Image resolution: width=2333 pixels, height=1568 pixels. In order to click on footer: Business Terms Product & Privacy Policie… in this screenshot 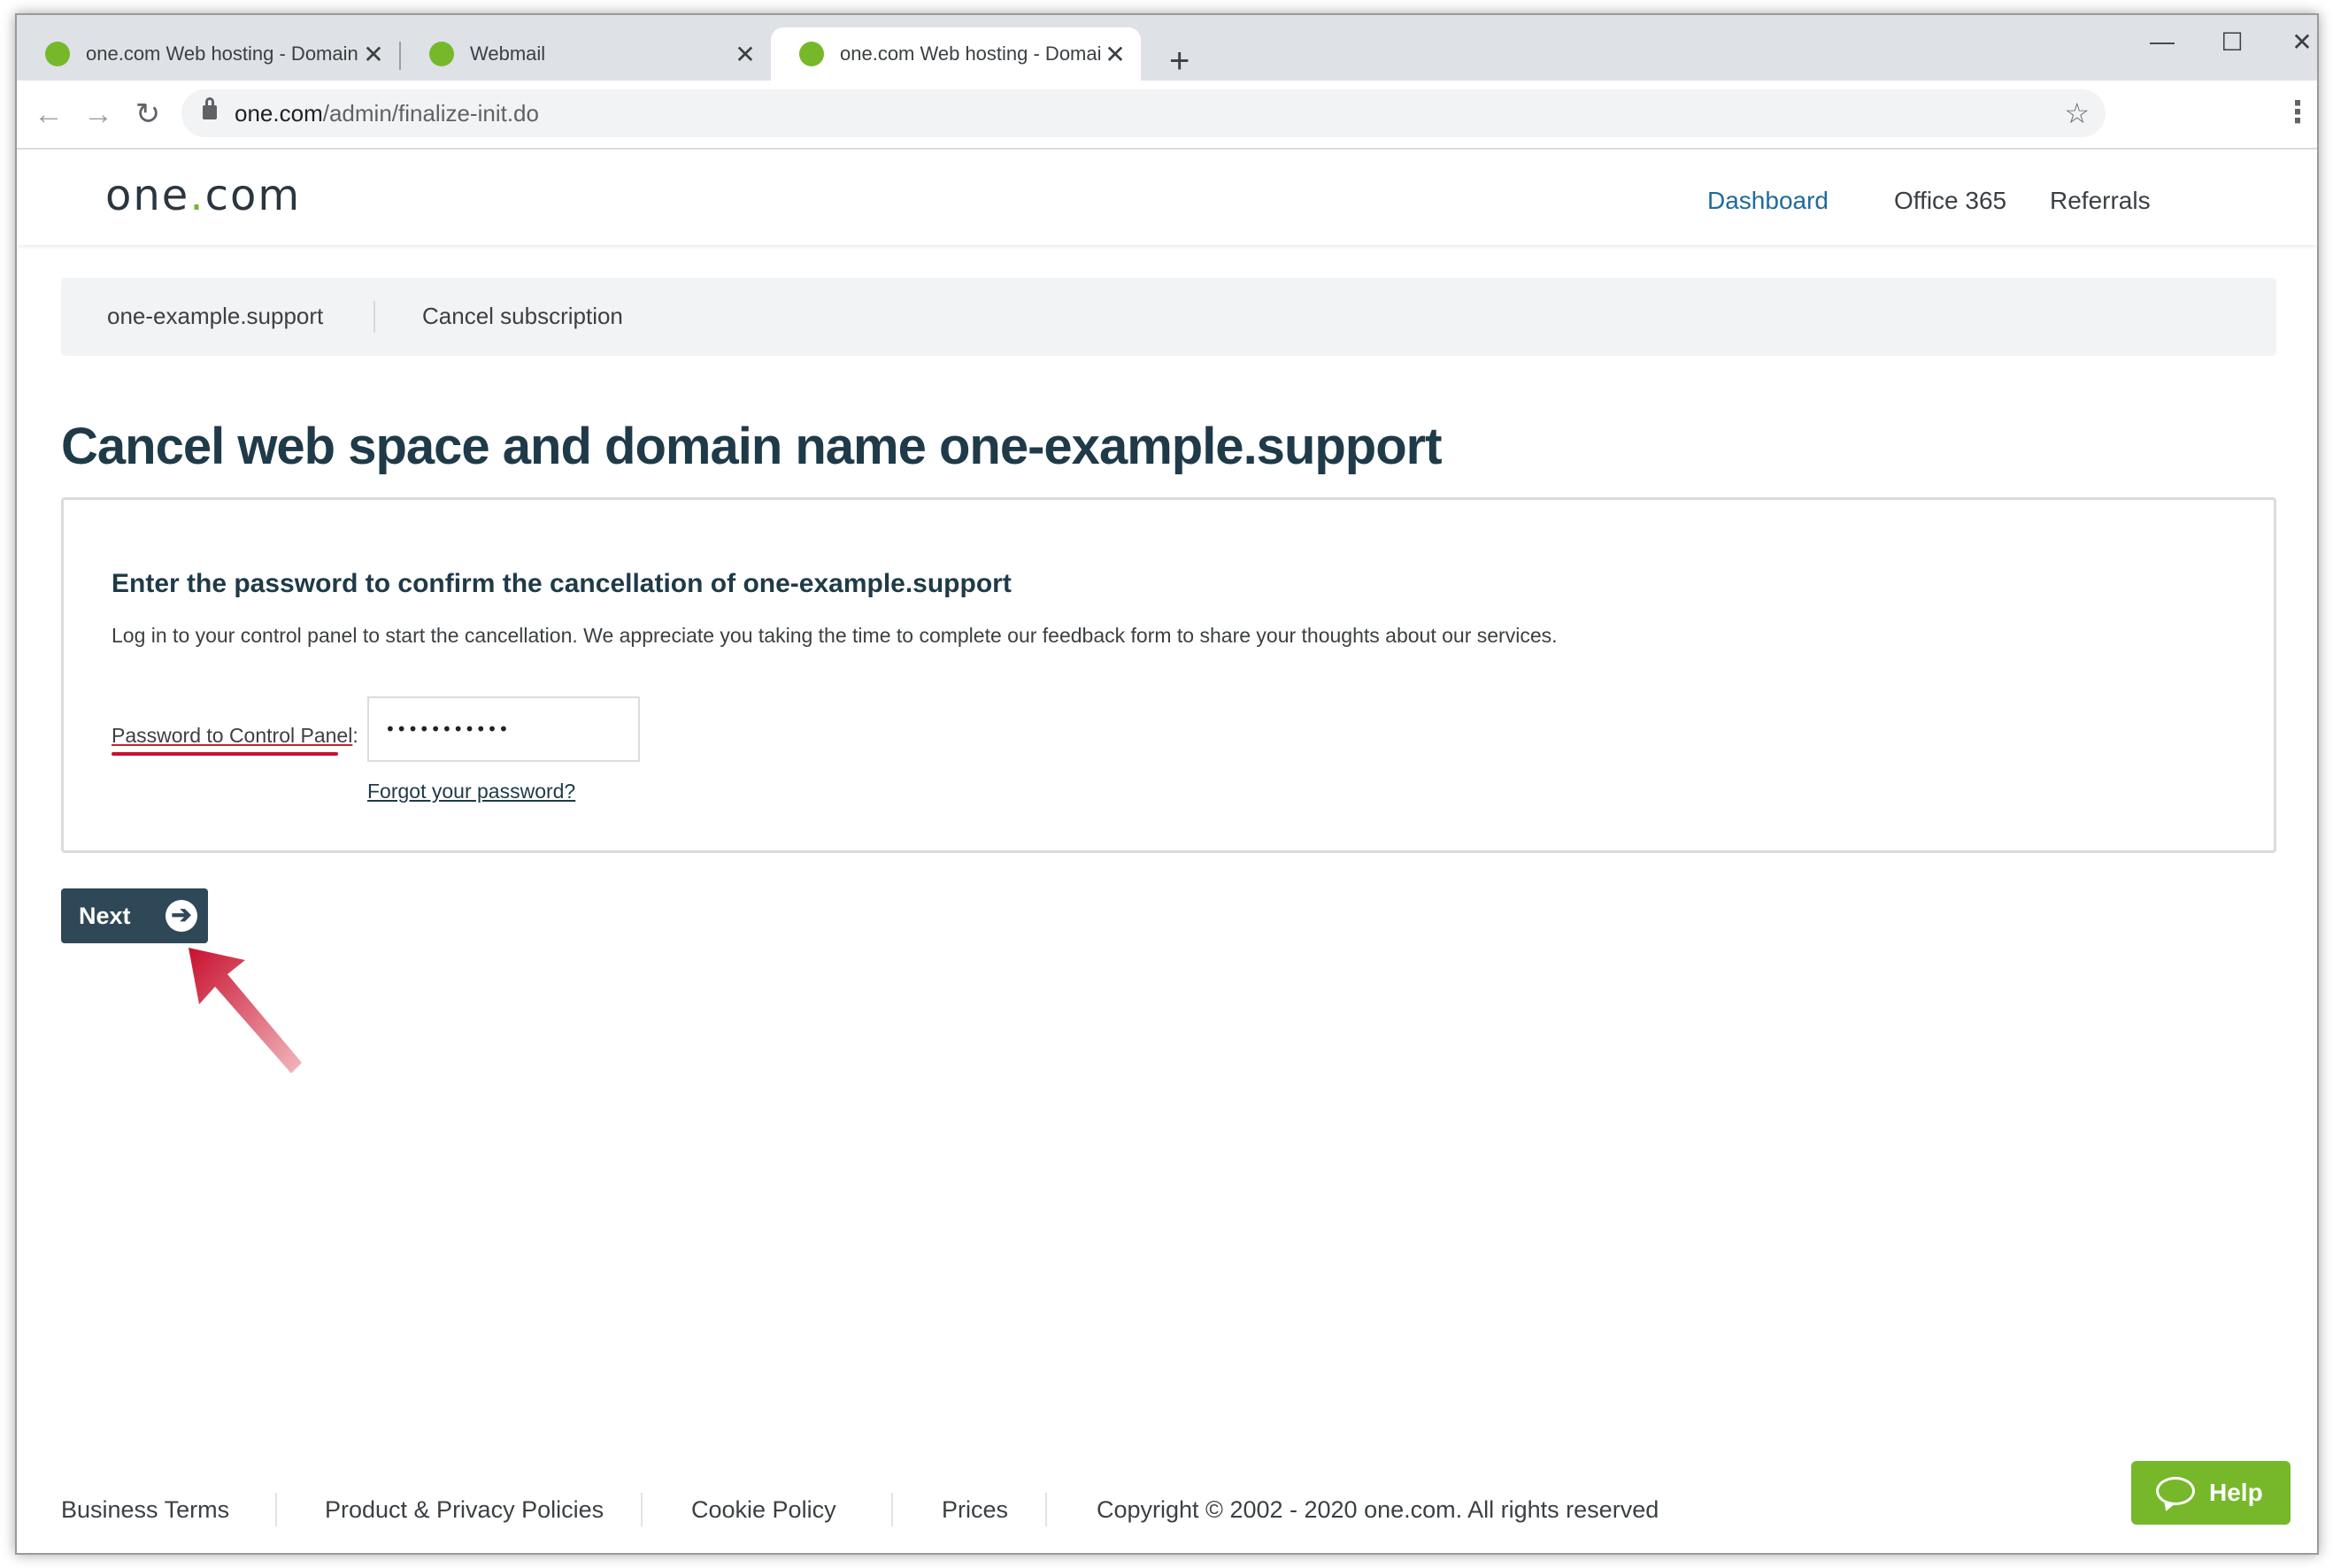, I will do `click(1034, 1513)`.